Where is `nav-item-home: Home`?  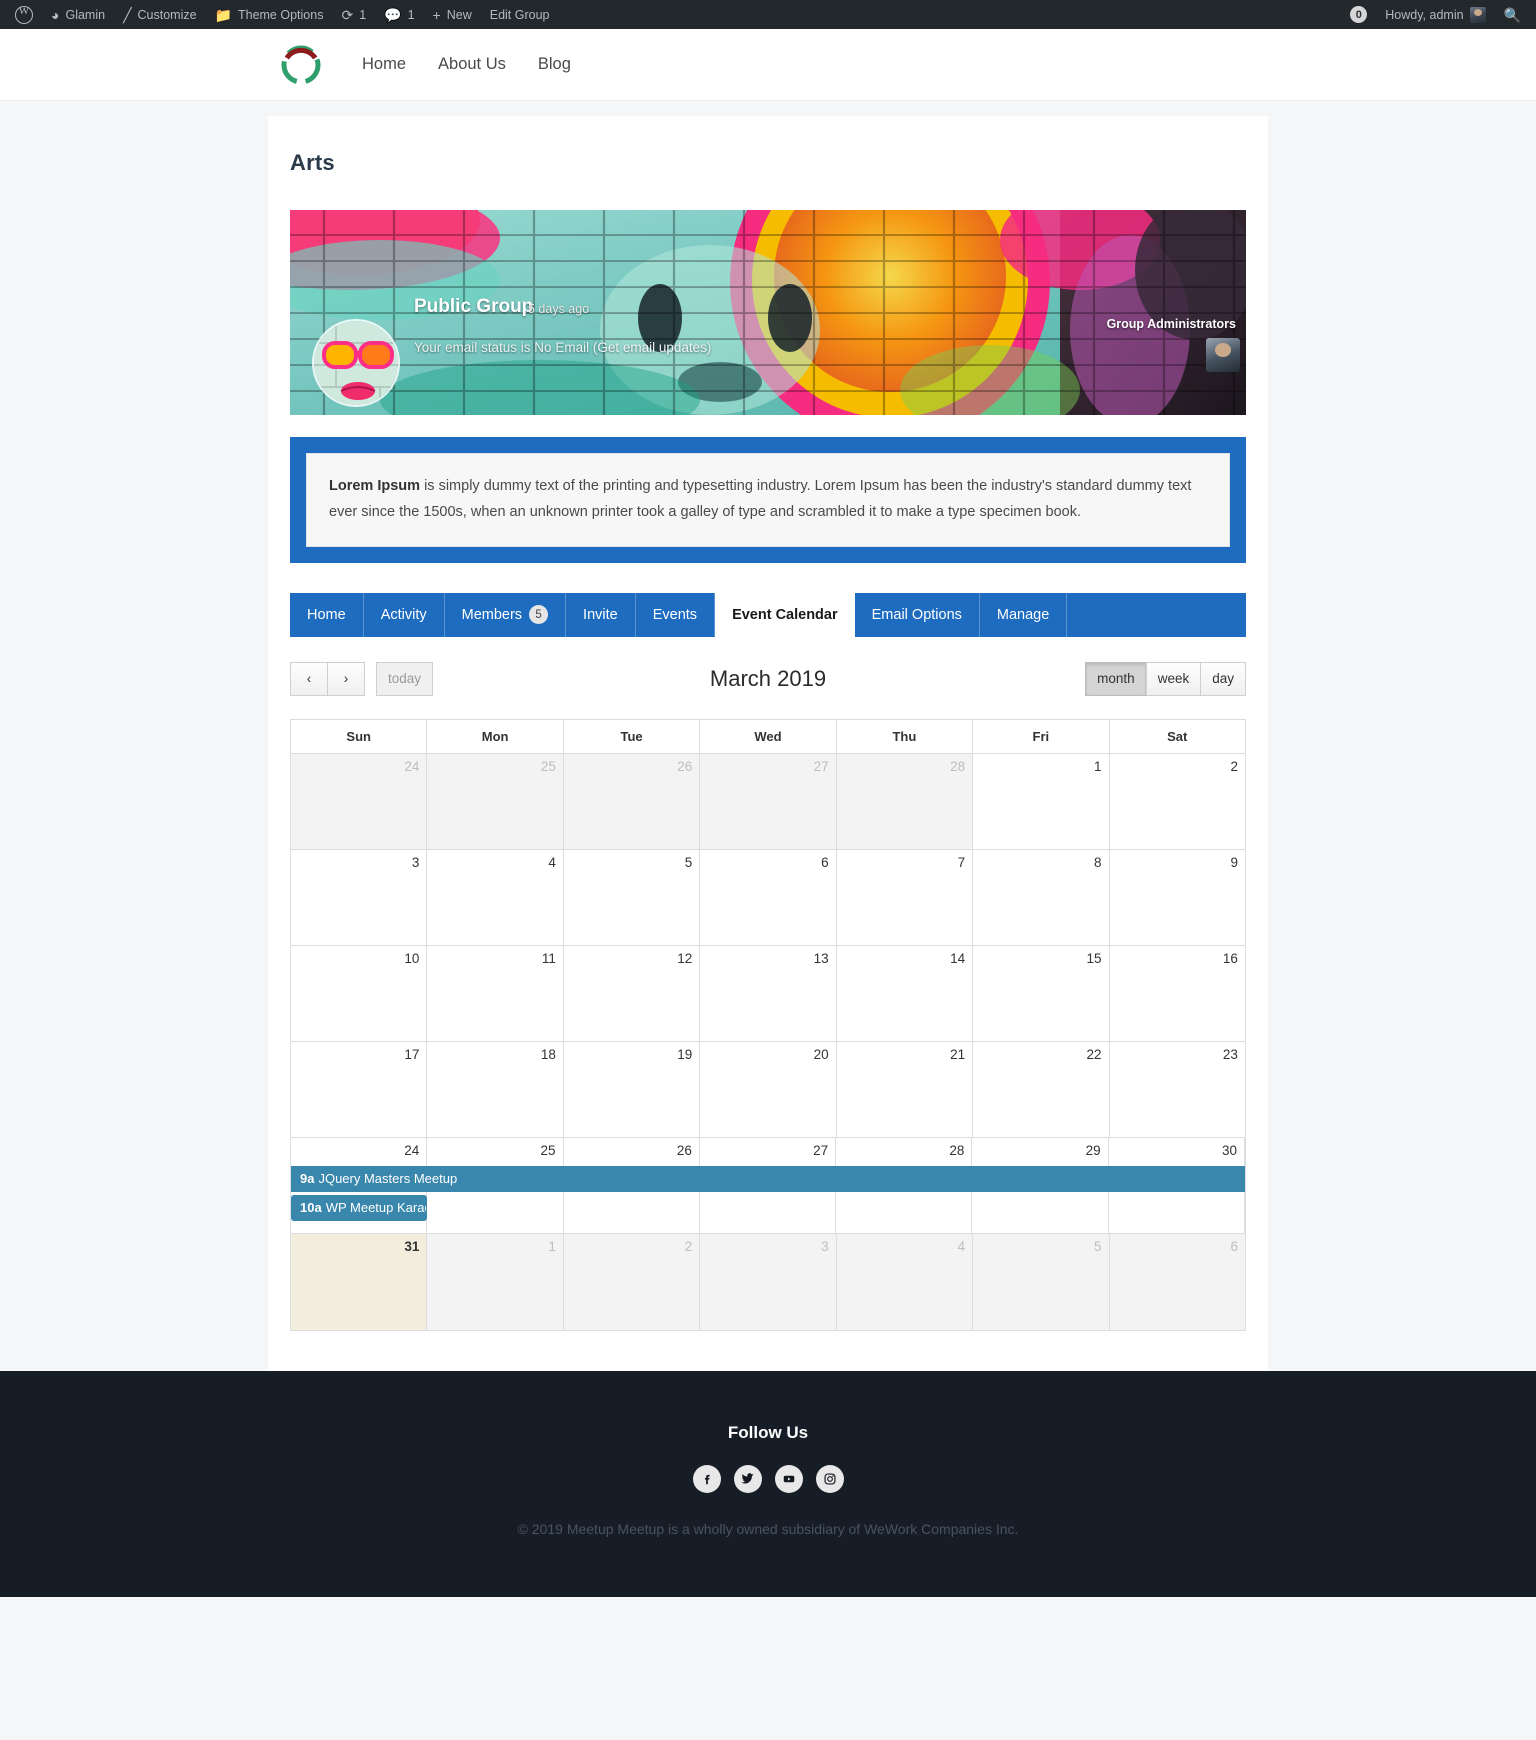
nav-item-home: Home is located at coordinates (384, 64).